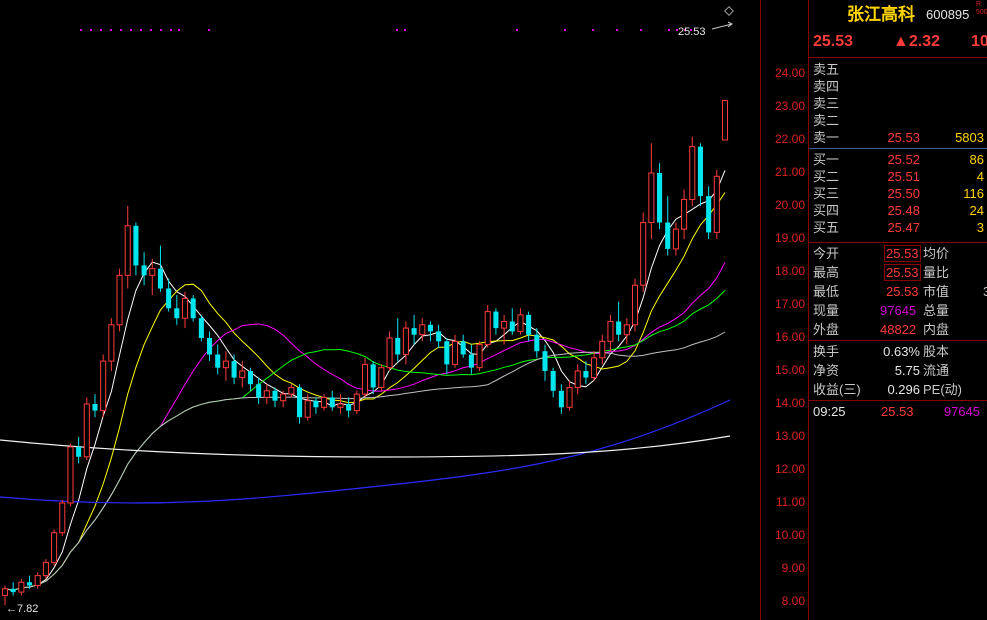 The image size is (987, 620). Describe the element at coordinates (881, 14) in the screenshot. I see `stock-name: 张江高科` at that location.